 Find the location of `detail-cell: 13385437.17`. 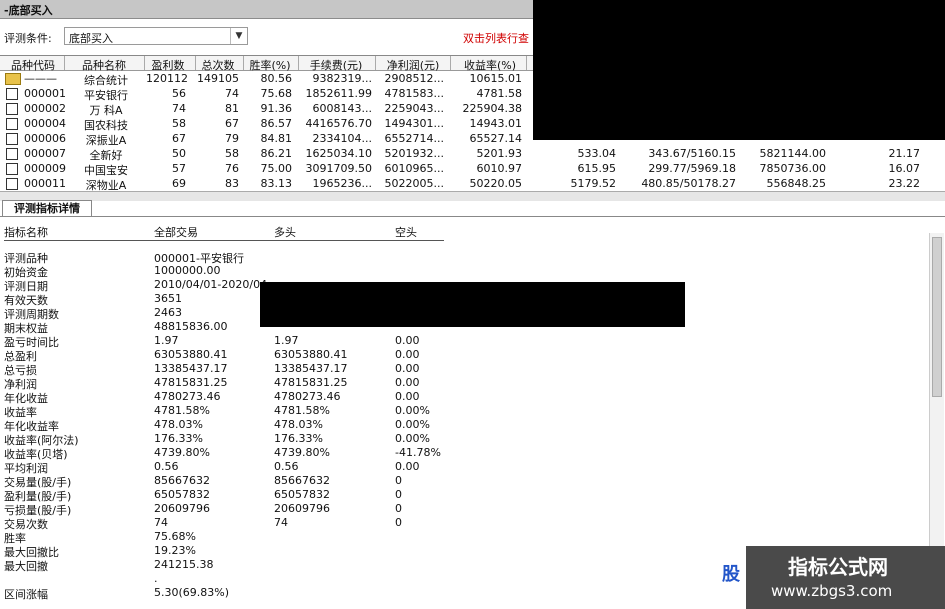

detail-cell: 13385437.17 is located at coordinates (311, 368).